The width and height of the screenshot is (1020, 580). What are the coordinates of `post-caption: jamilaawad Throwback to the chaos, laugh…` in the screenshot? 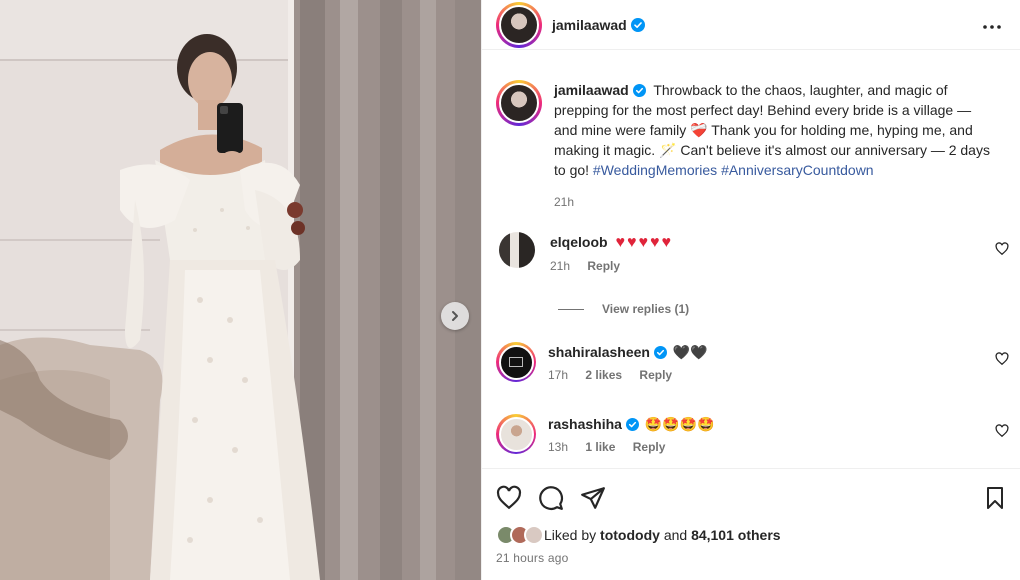 It's located at (745, 146).